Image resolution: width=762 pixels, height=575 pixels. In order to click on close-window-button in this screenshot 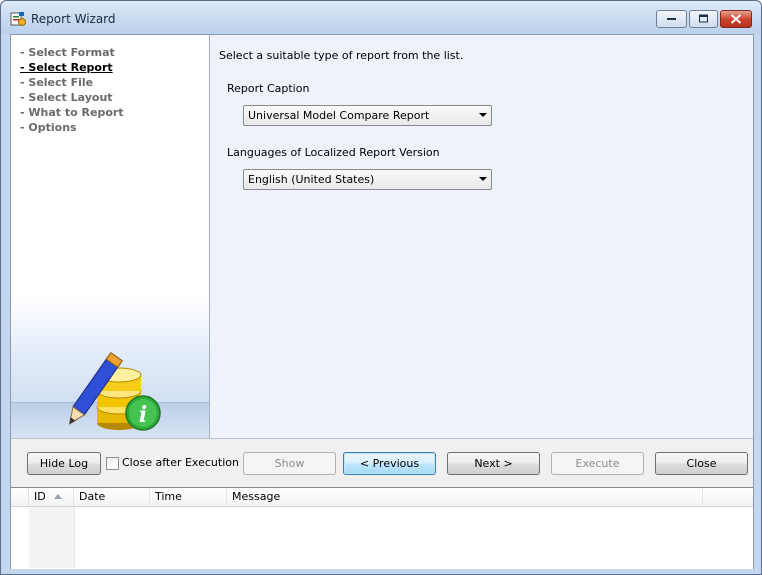, I will do `click(736, 19)`.